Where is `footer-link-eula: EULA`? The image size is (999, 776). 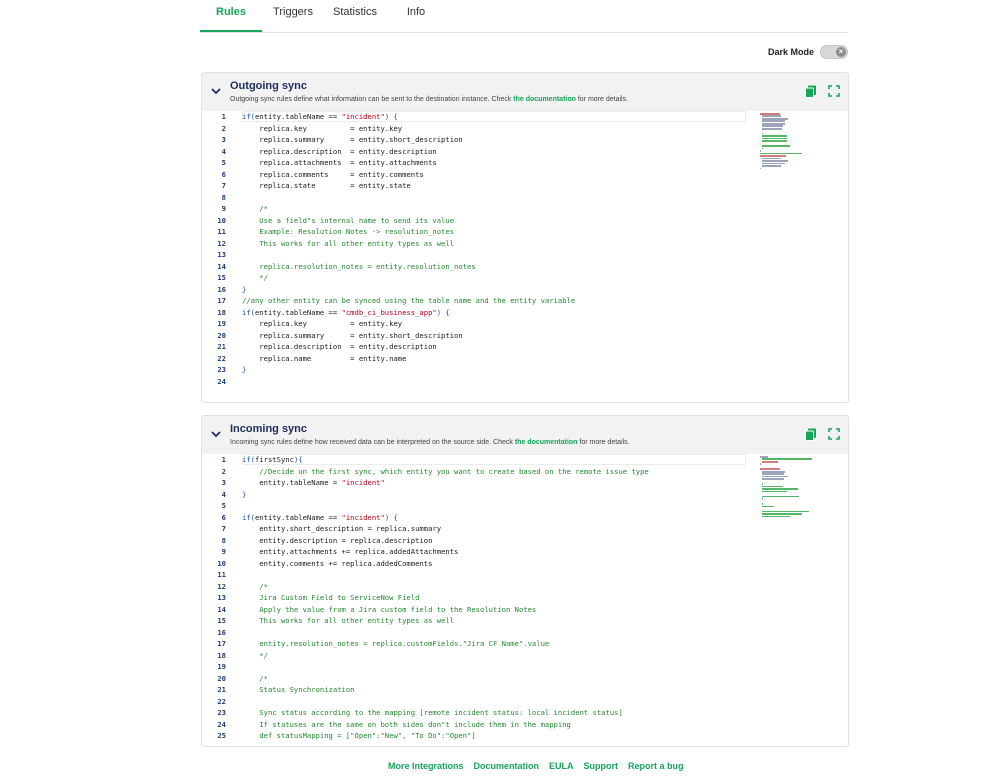
footer-link-eula: EULA is located at coordinates (561, 766).